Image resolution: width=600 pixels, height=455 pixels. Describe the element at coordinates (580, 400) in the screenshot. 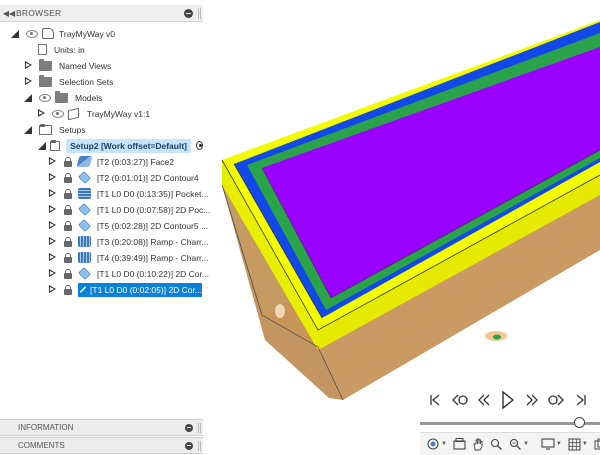

I see `go-to-end-icon` at that location.